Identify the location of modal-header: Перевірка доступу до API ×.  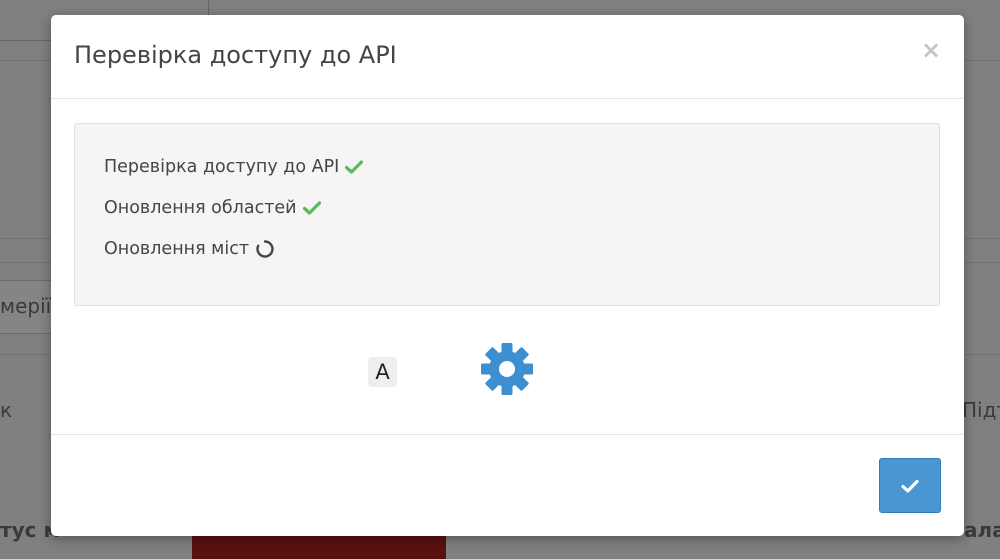
(507, 57).